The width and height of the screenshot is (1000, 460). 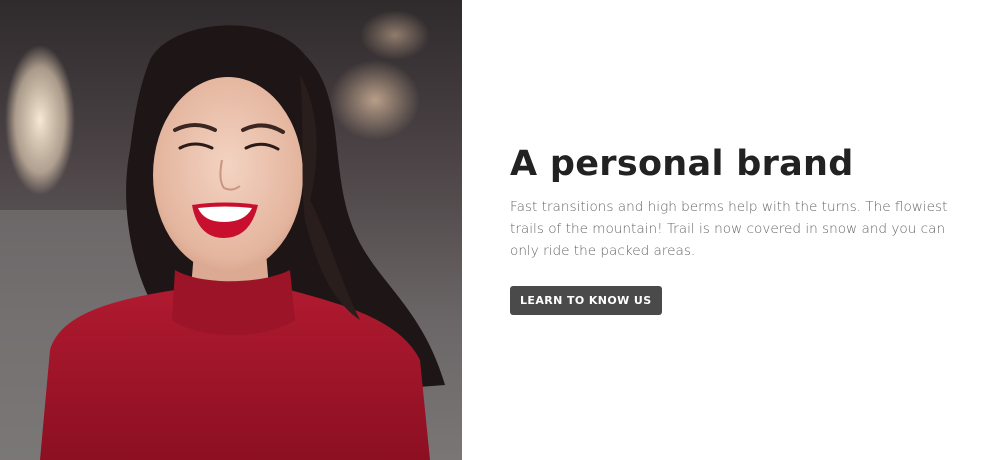 I want to click on learn-to-know-us-button: LEARN TO KNOW US, so click(x=586, y=300).